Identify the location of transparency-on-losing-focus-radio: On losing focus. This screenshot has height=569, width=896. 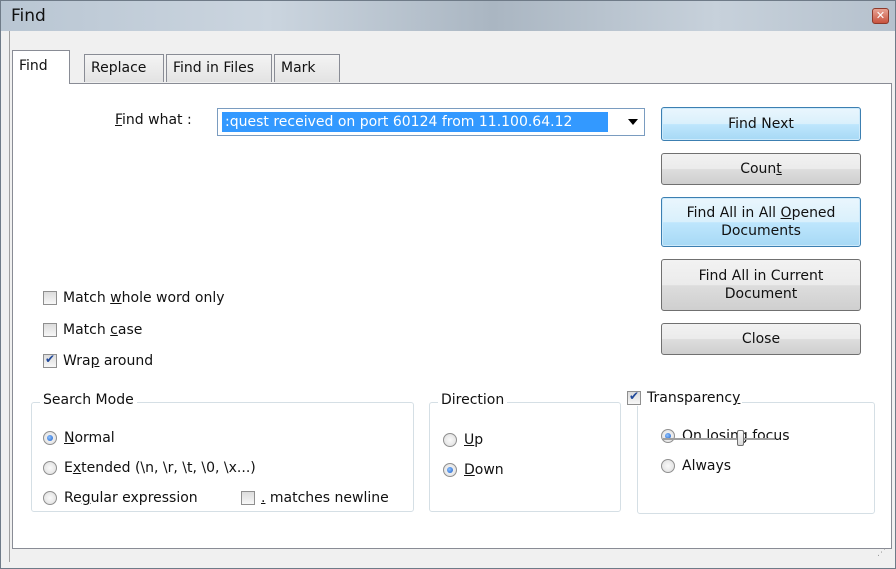
(725, 436).